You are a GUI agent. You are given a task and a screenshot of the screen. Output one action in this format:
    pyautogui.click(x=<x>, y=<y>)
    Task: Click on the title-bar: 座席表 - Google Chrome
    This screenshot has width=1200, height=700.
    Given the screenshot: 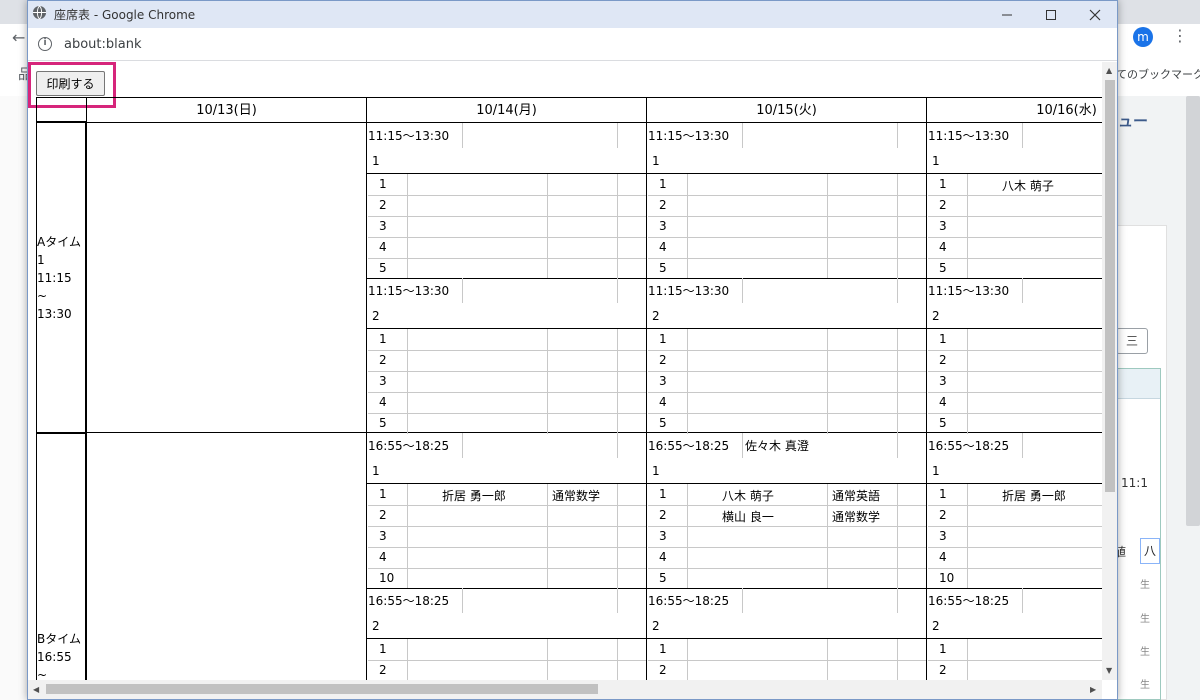 What is the action you would take?
    pyautogui.click(x=572, y=14)
    